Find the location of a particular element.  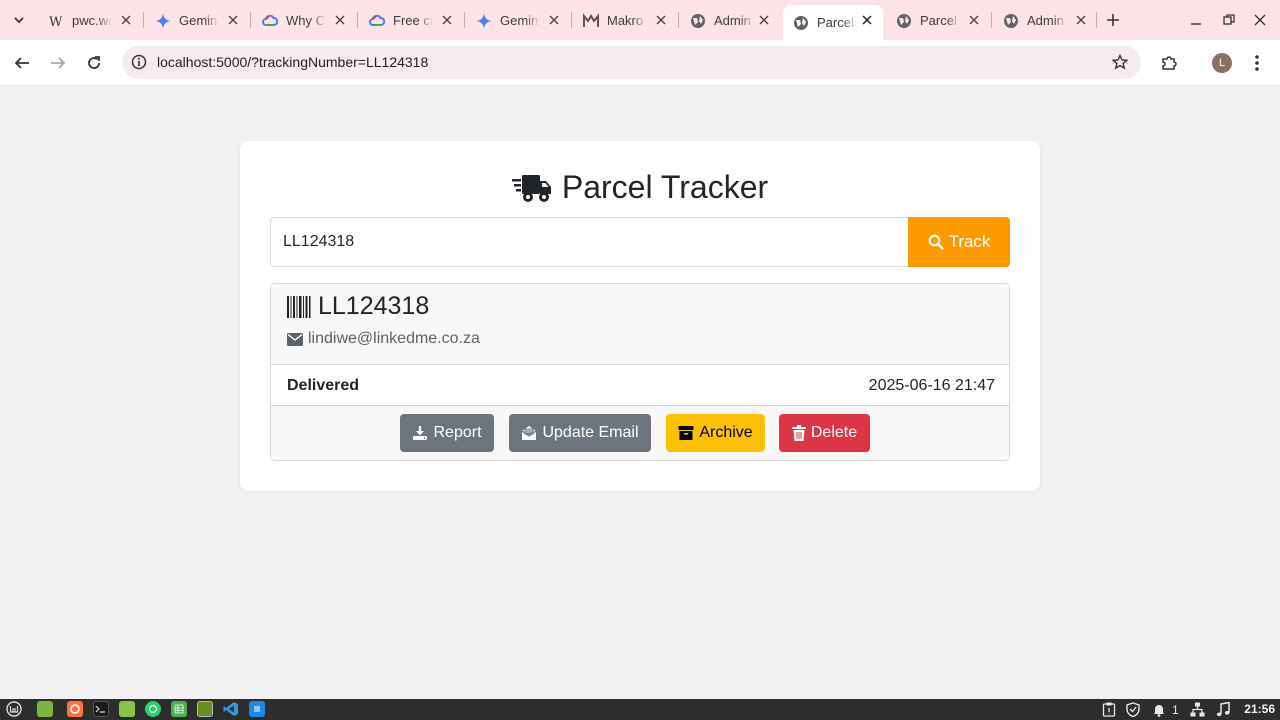

svg-text: W is located at coordinates (56, 22).